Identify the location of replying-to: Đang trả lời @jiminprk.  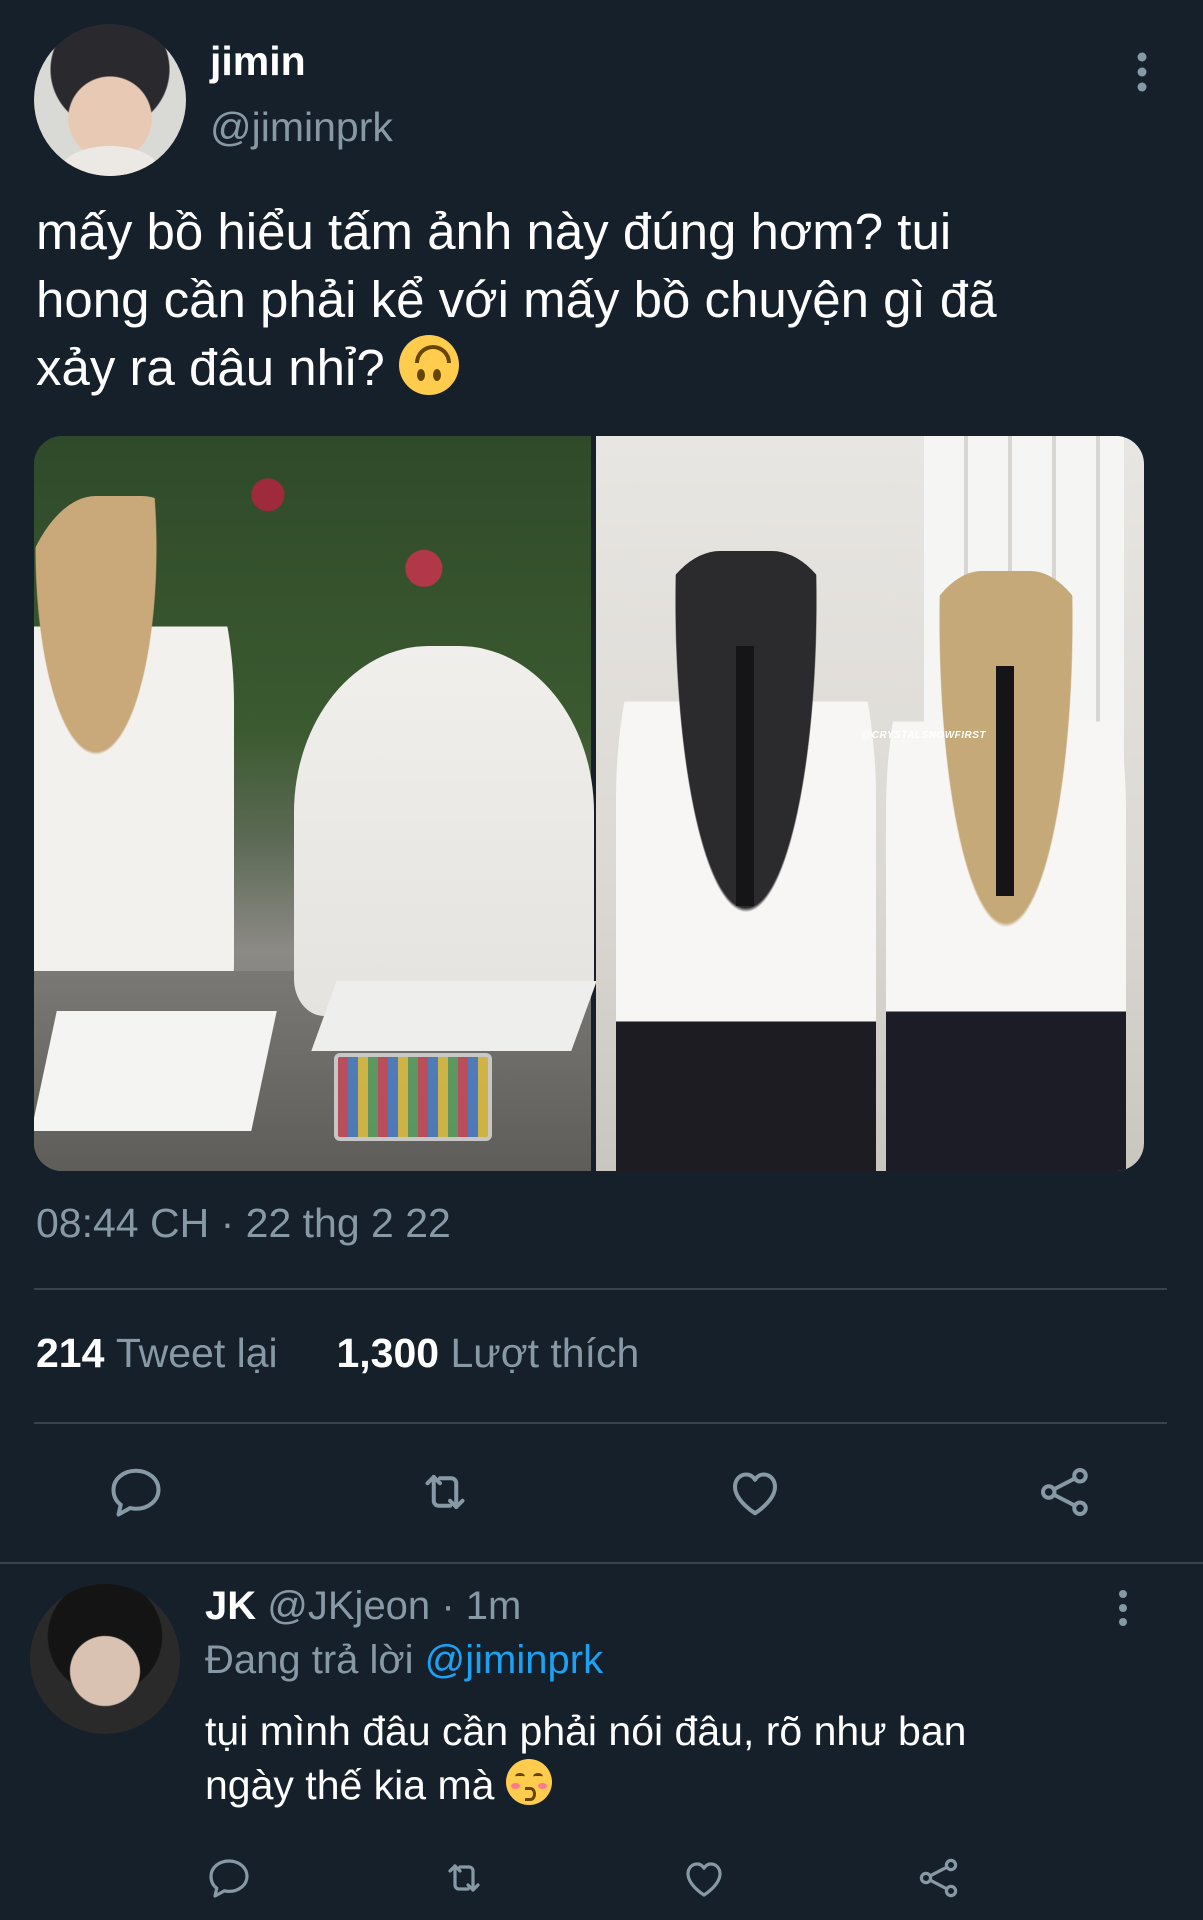
(404, 1660).